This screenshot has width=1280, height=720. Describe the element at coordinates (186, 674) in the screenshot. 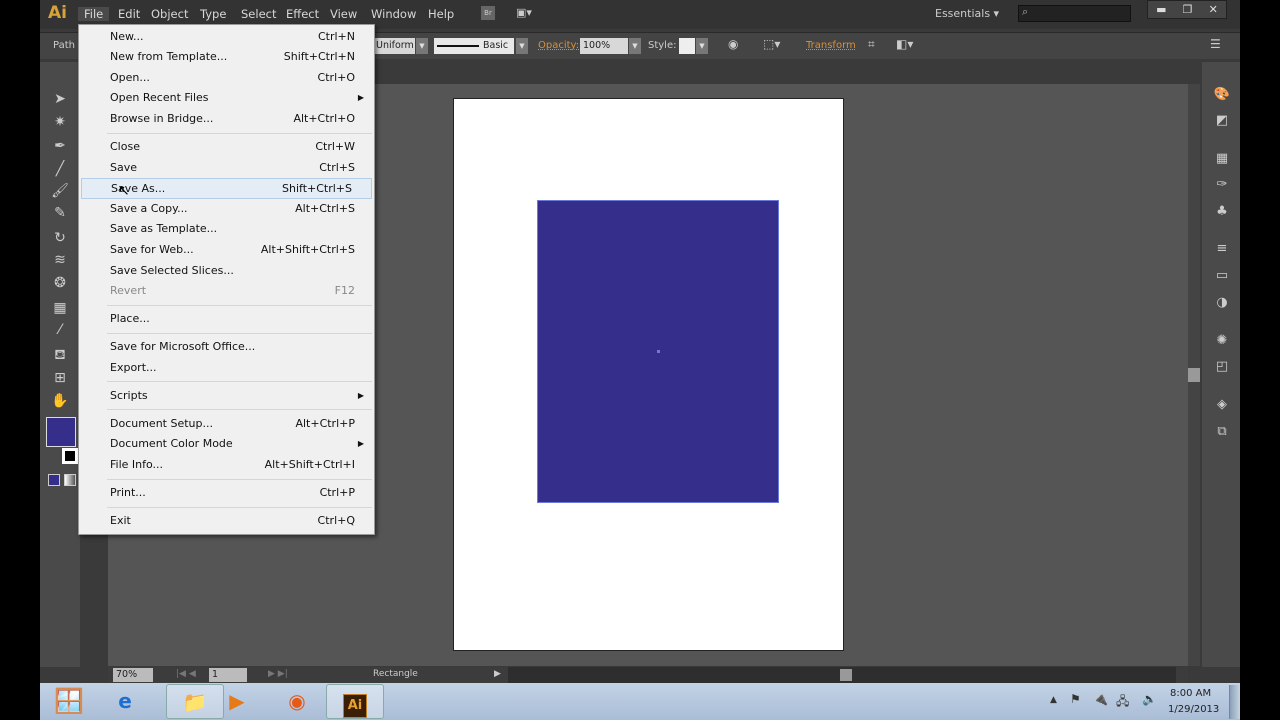

I see `first-artboard-button: |◀ ◀` at that location.